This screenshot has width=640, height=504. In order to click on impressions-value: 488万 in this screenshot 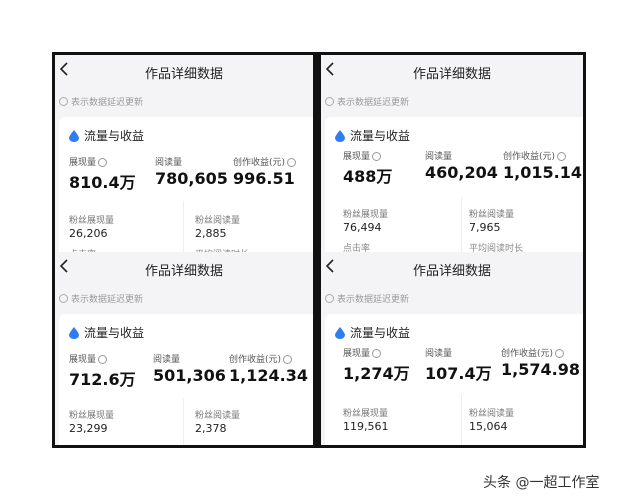, I will do `click(368, 176)`.